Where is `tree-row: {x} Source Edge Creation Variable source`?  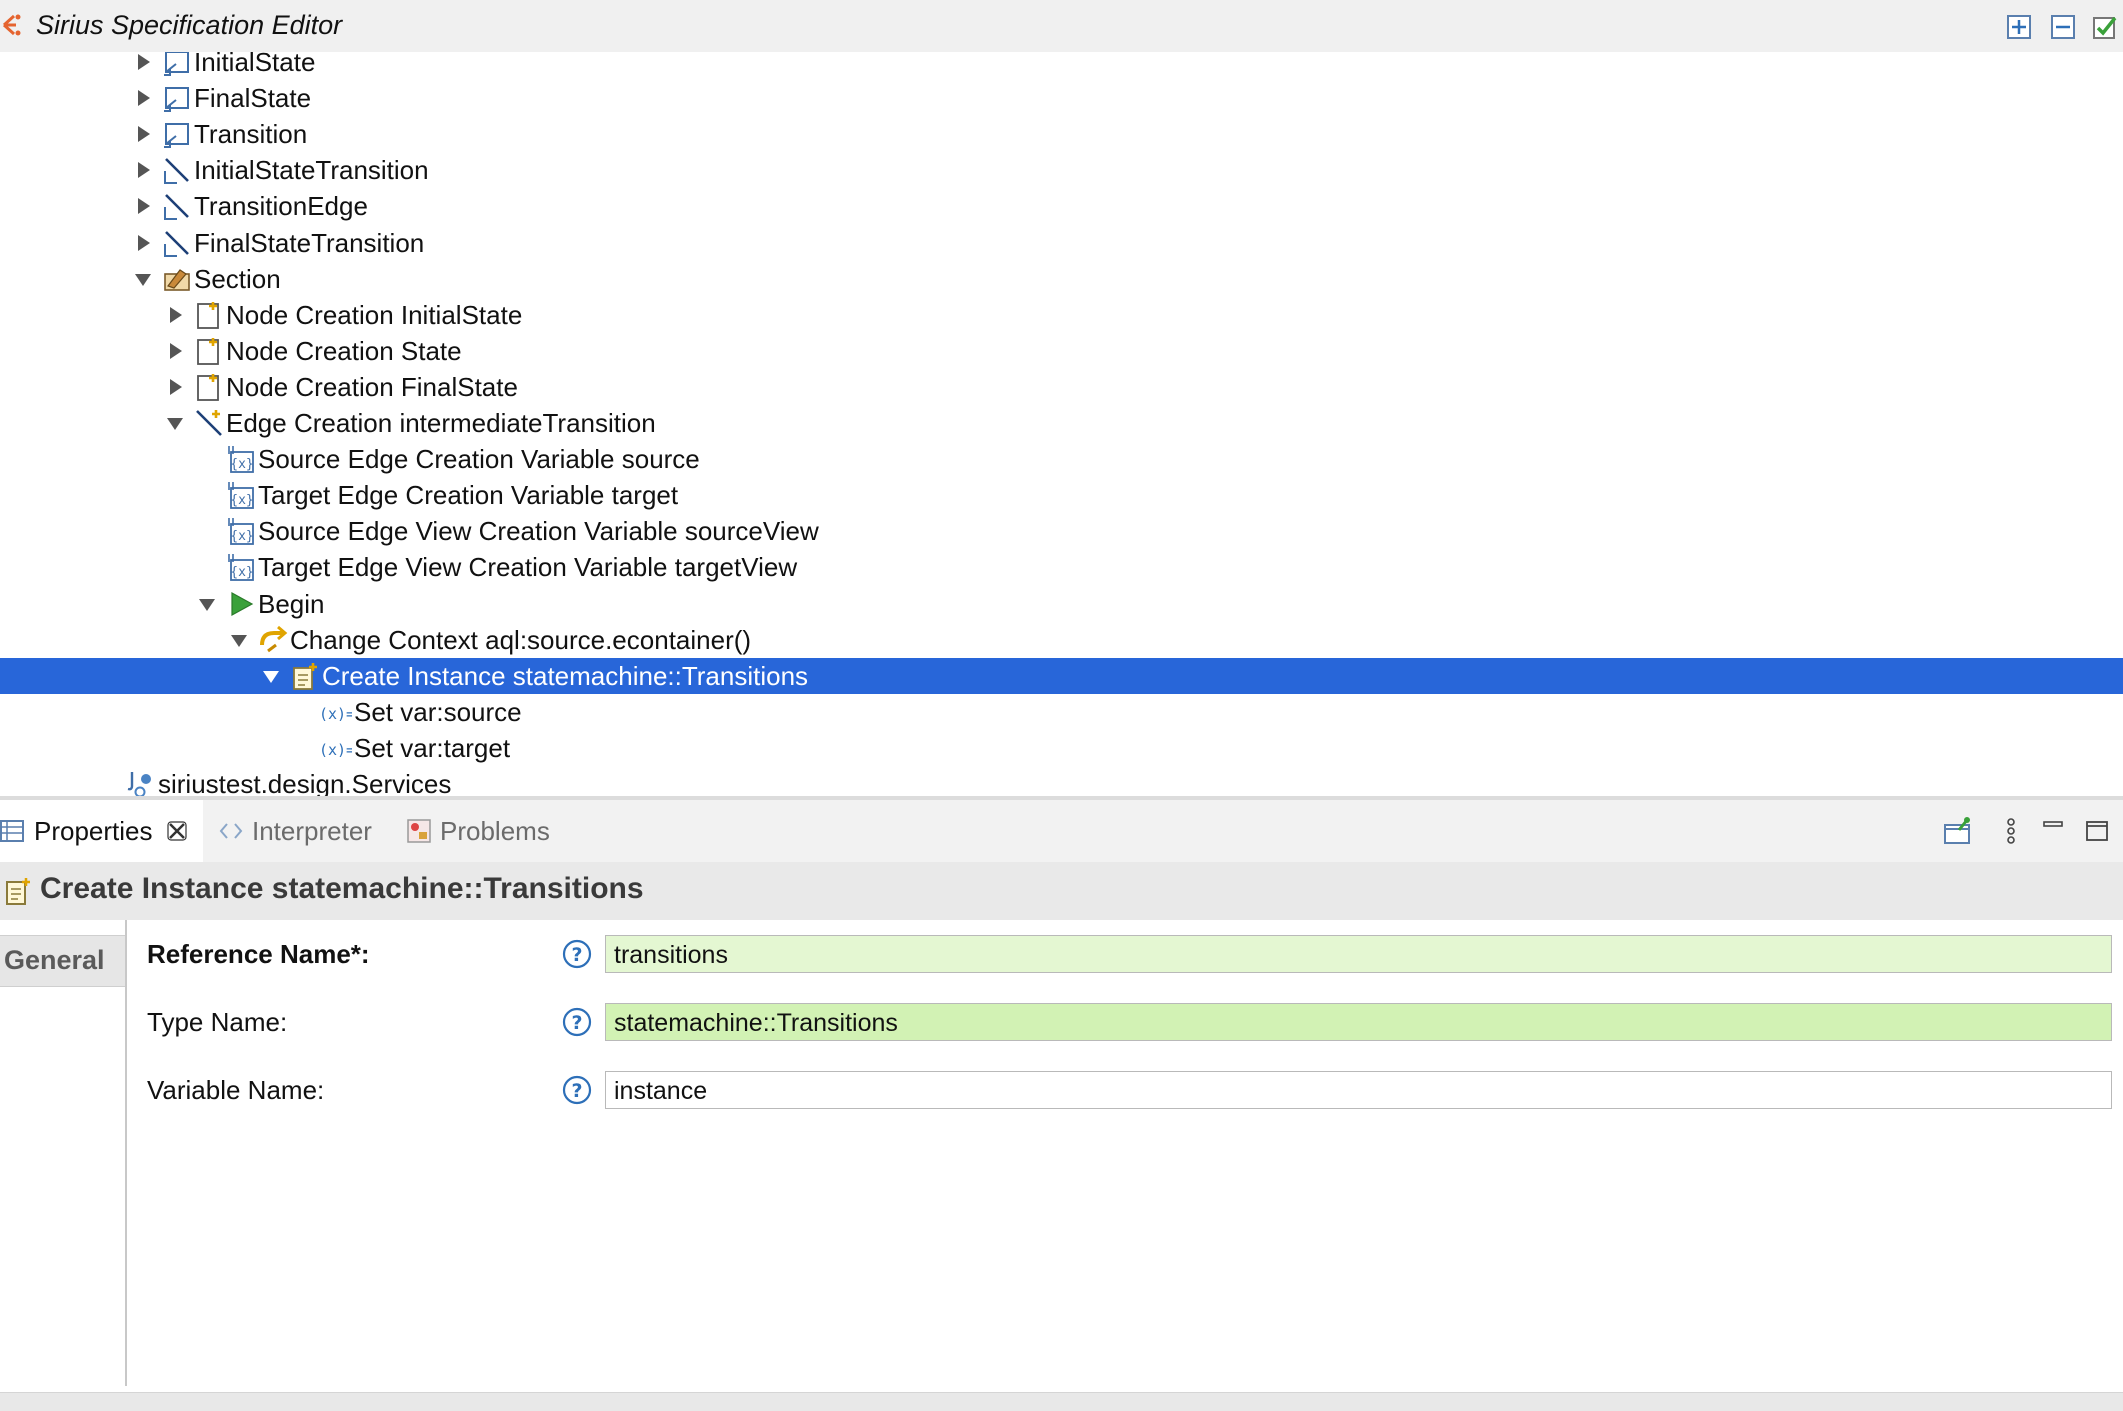 tree-row: {x} Source Edge Creation Variable source is located at coordinates (1061, 459).